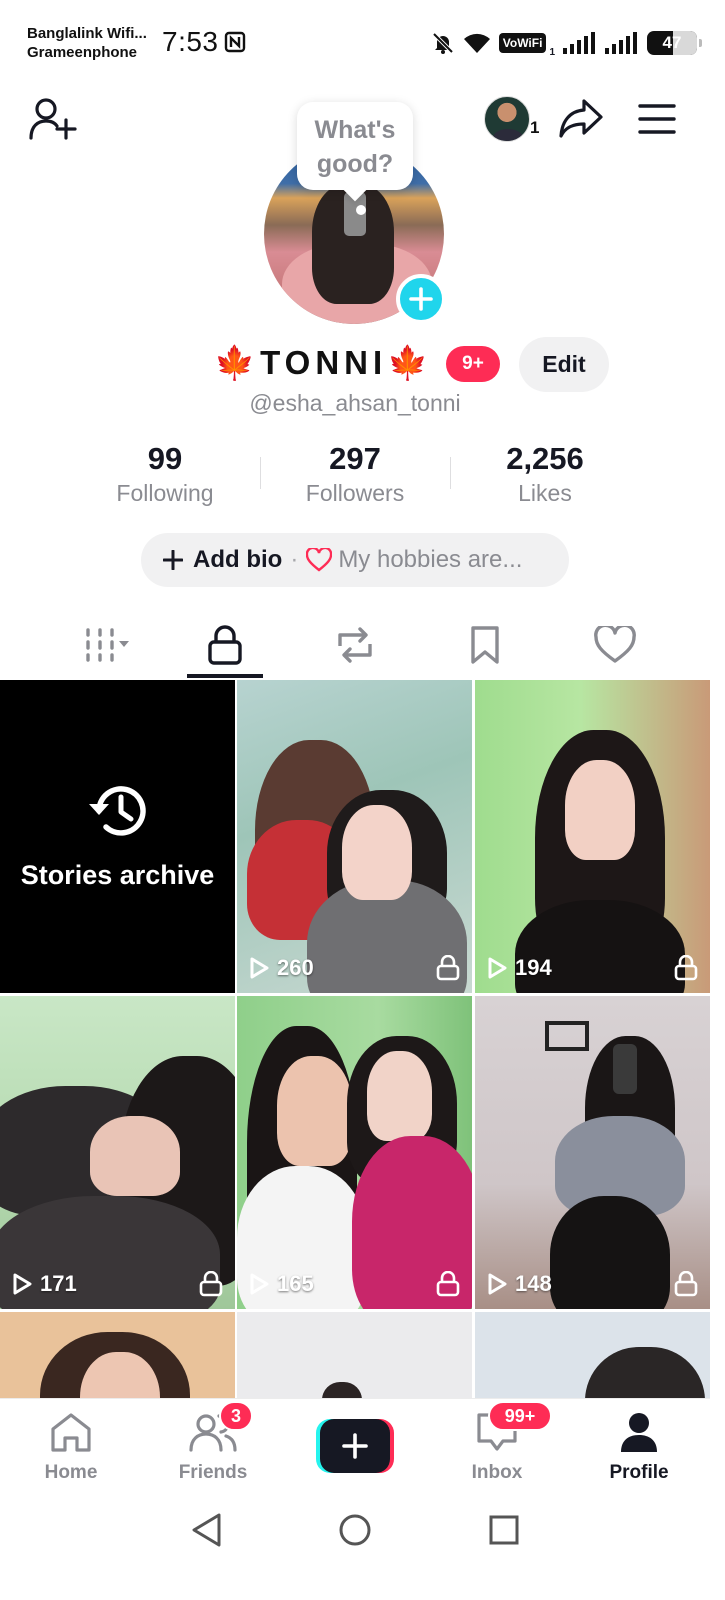 The height and width of the screenshot is (1600, 725). What do you see at coordinates (476, 43) in the screenshot?
I see `wifi-icon` at bounding box center [476, 43].